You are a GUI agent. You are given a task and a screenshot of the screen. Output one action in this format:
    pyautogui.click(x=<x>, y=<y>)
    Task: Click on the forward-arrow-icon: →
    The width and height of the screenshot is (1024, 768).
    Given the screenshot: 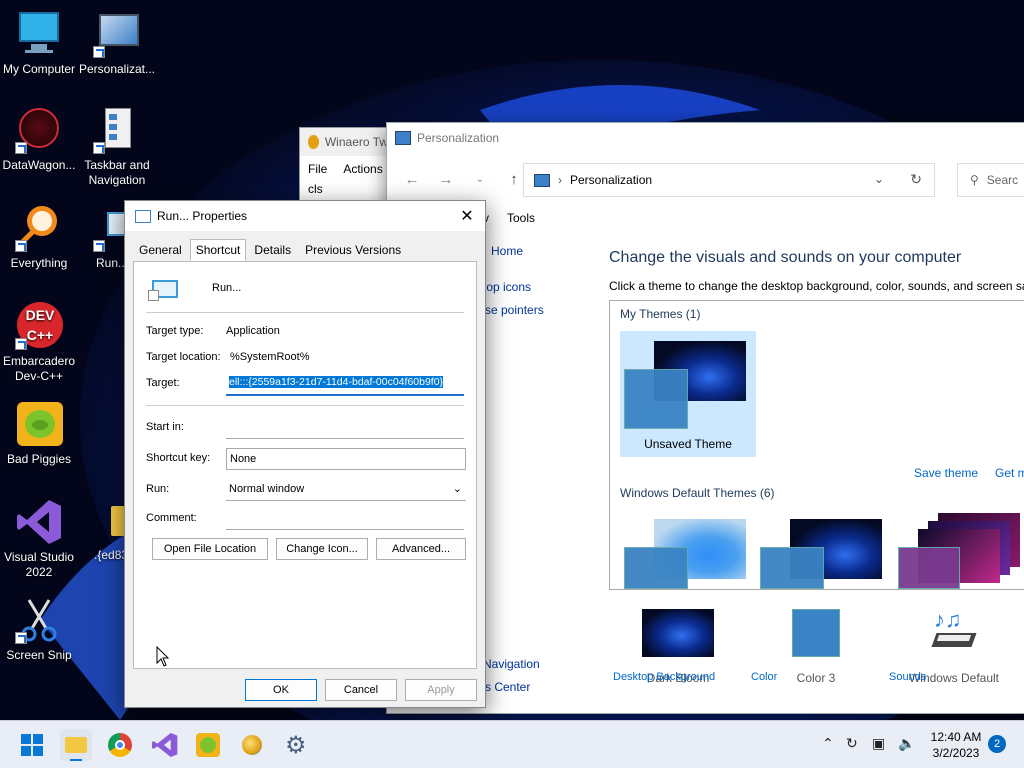 What is the action you would take?
    pyautogui.click(x=446, y=179)
    